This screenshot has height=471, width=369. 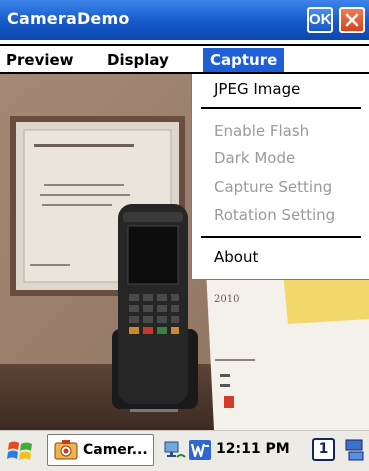 I want to click on word-app-icon, so click(x=200, y=450).